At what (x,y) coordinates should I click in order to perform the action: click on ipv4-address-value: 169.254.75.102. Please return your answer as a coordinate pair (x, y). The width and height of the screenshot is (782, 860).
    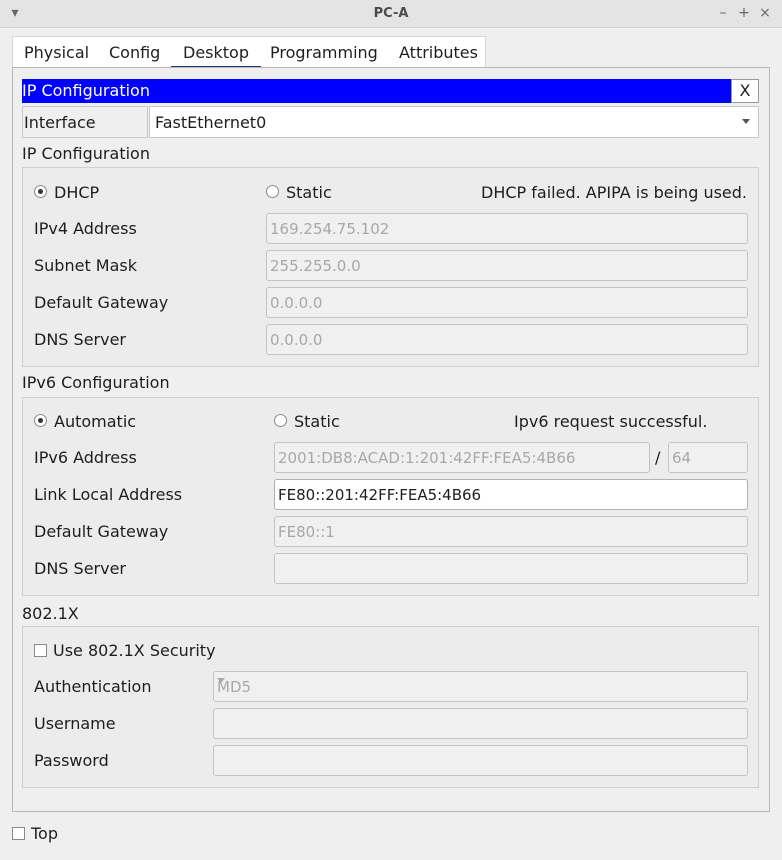
    Looking at the image, I should click on (330, 229).